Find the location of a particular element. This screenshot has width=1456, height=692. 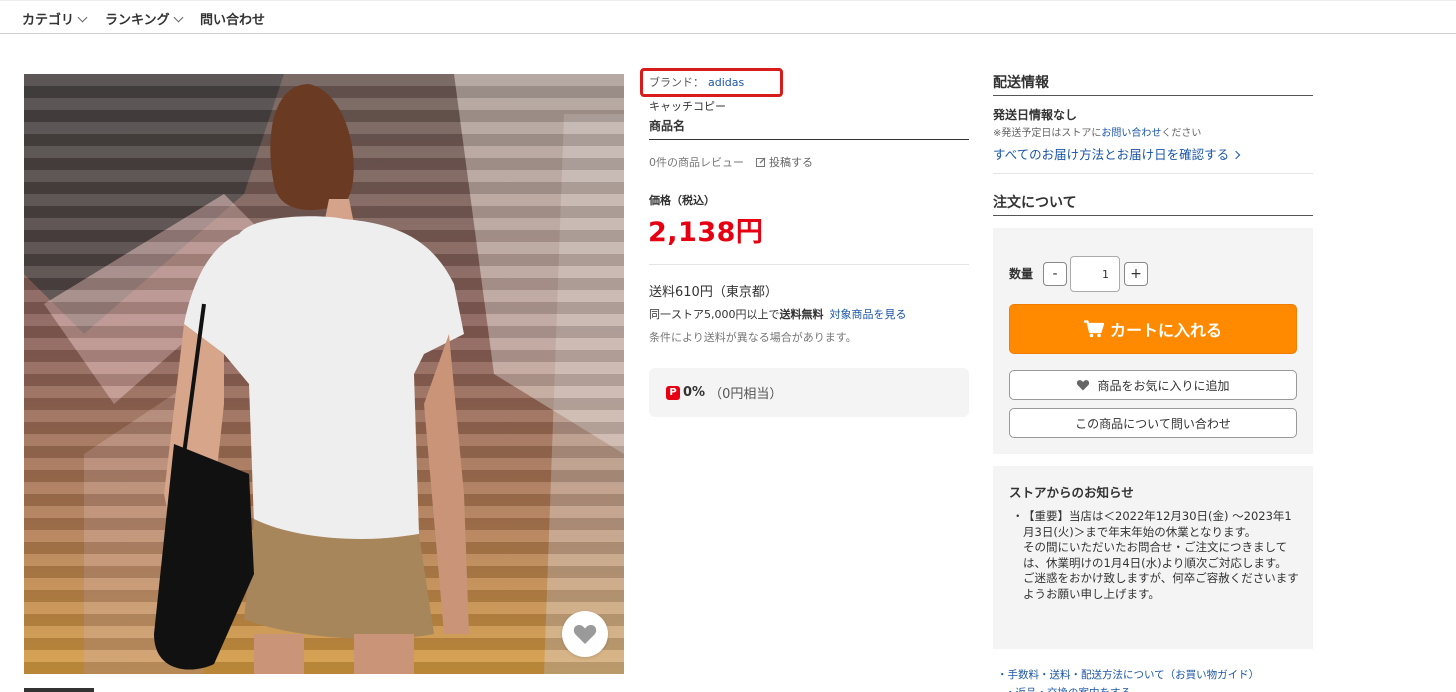

quantity-label: 数量 is located at coordinates (1021, 274).